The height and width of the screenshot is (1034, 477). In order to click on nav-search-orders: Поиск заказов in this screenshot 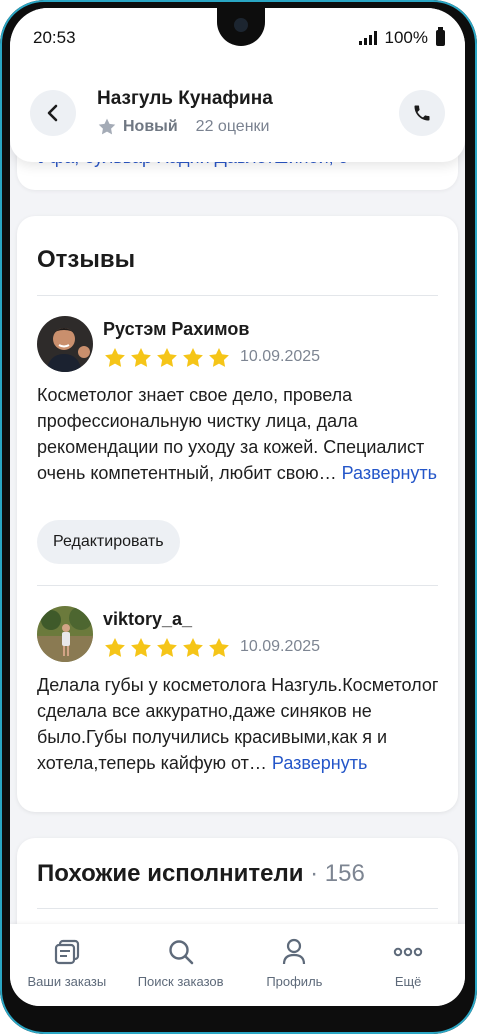, I will do `click(181, 965)`.